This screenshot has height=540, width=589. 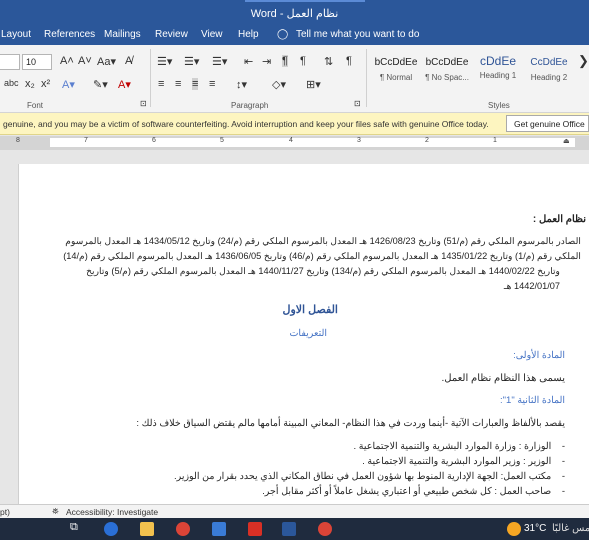 What do you see at coordinates (10, 62) in the screenshot?
I see `font-name-combo` at bounding box center [10, 62].